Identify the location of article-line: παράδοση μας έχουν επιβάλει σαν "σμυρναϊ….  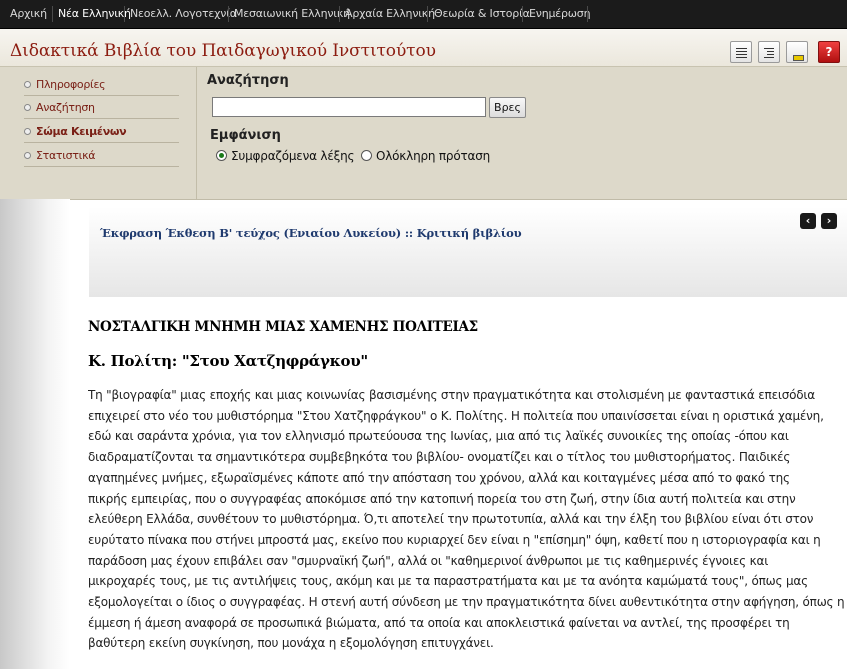
(428, 560).